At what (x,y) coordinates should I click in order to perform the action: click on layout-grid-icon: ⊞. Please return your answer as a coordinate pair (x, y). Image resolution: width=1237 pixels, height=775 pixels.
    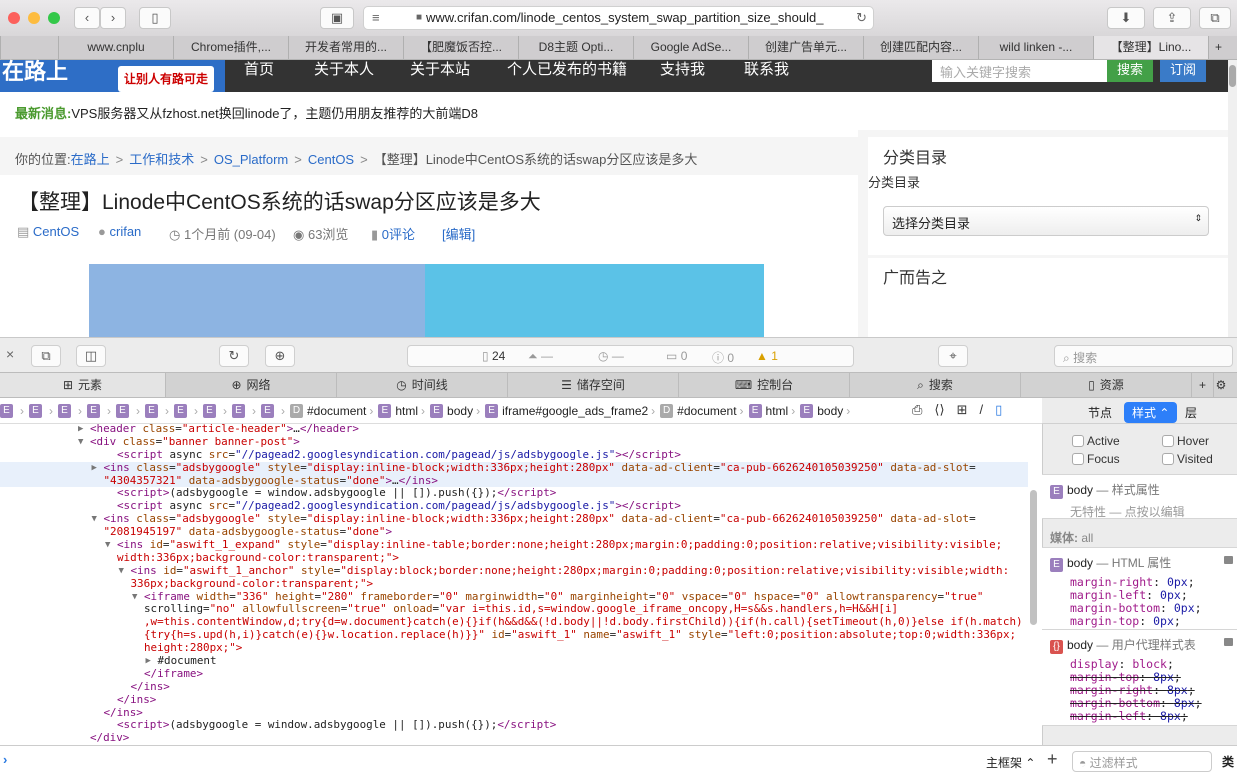
    Looking at the image, I should click on (962, 410).